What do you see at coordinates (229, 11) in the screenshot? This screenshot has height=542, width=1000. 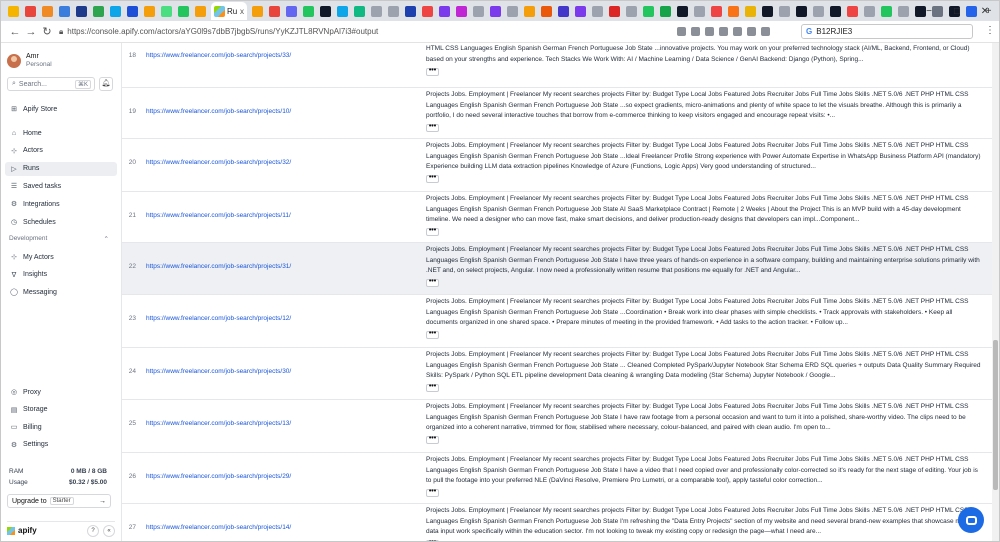 I see `tab-active: Ru x` at bounding box center [229, 11].